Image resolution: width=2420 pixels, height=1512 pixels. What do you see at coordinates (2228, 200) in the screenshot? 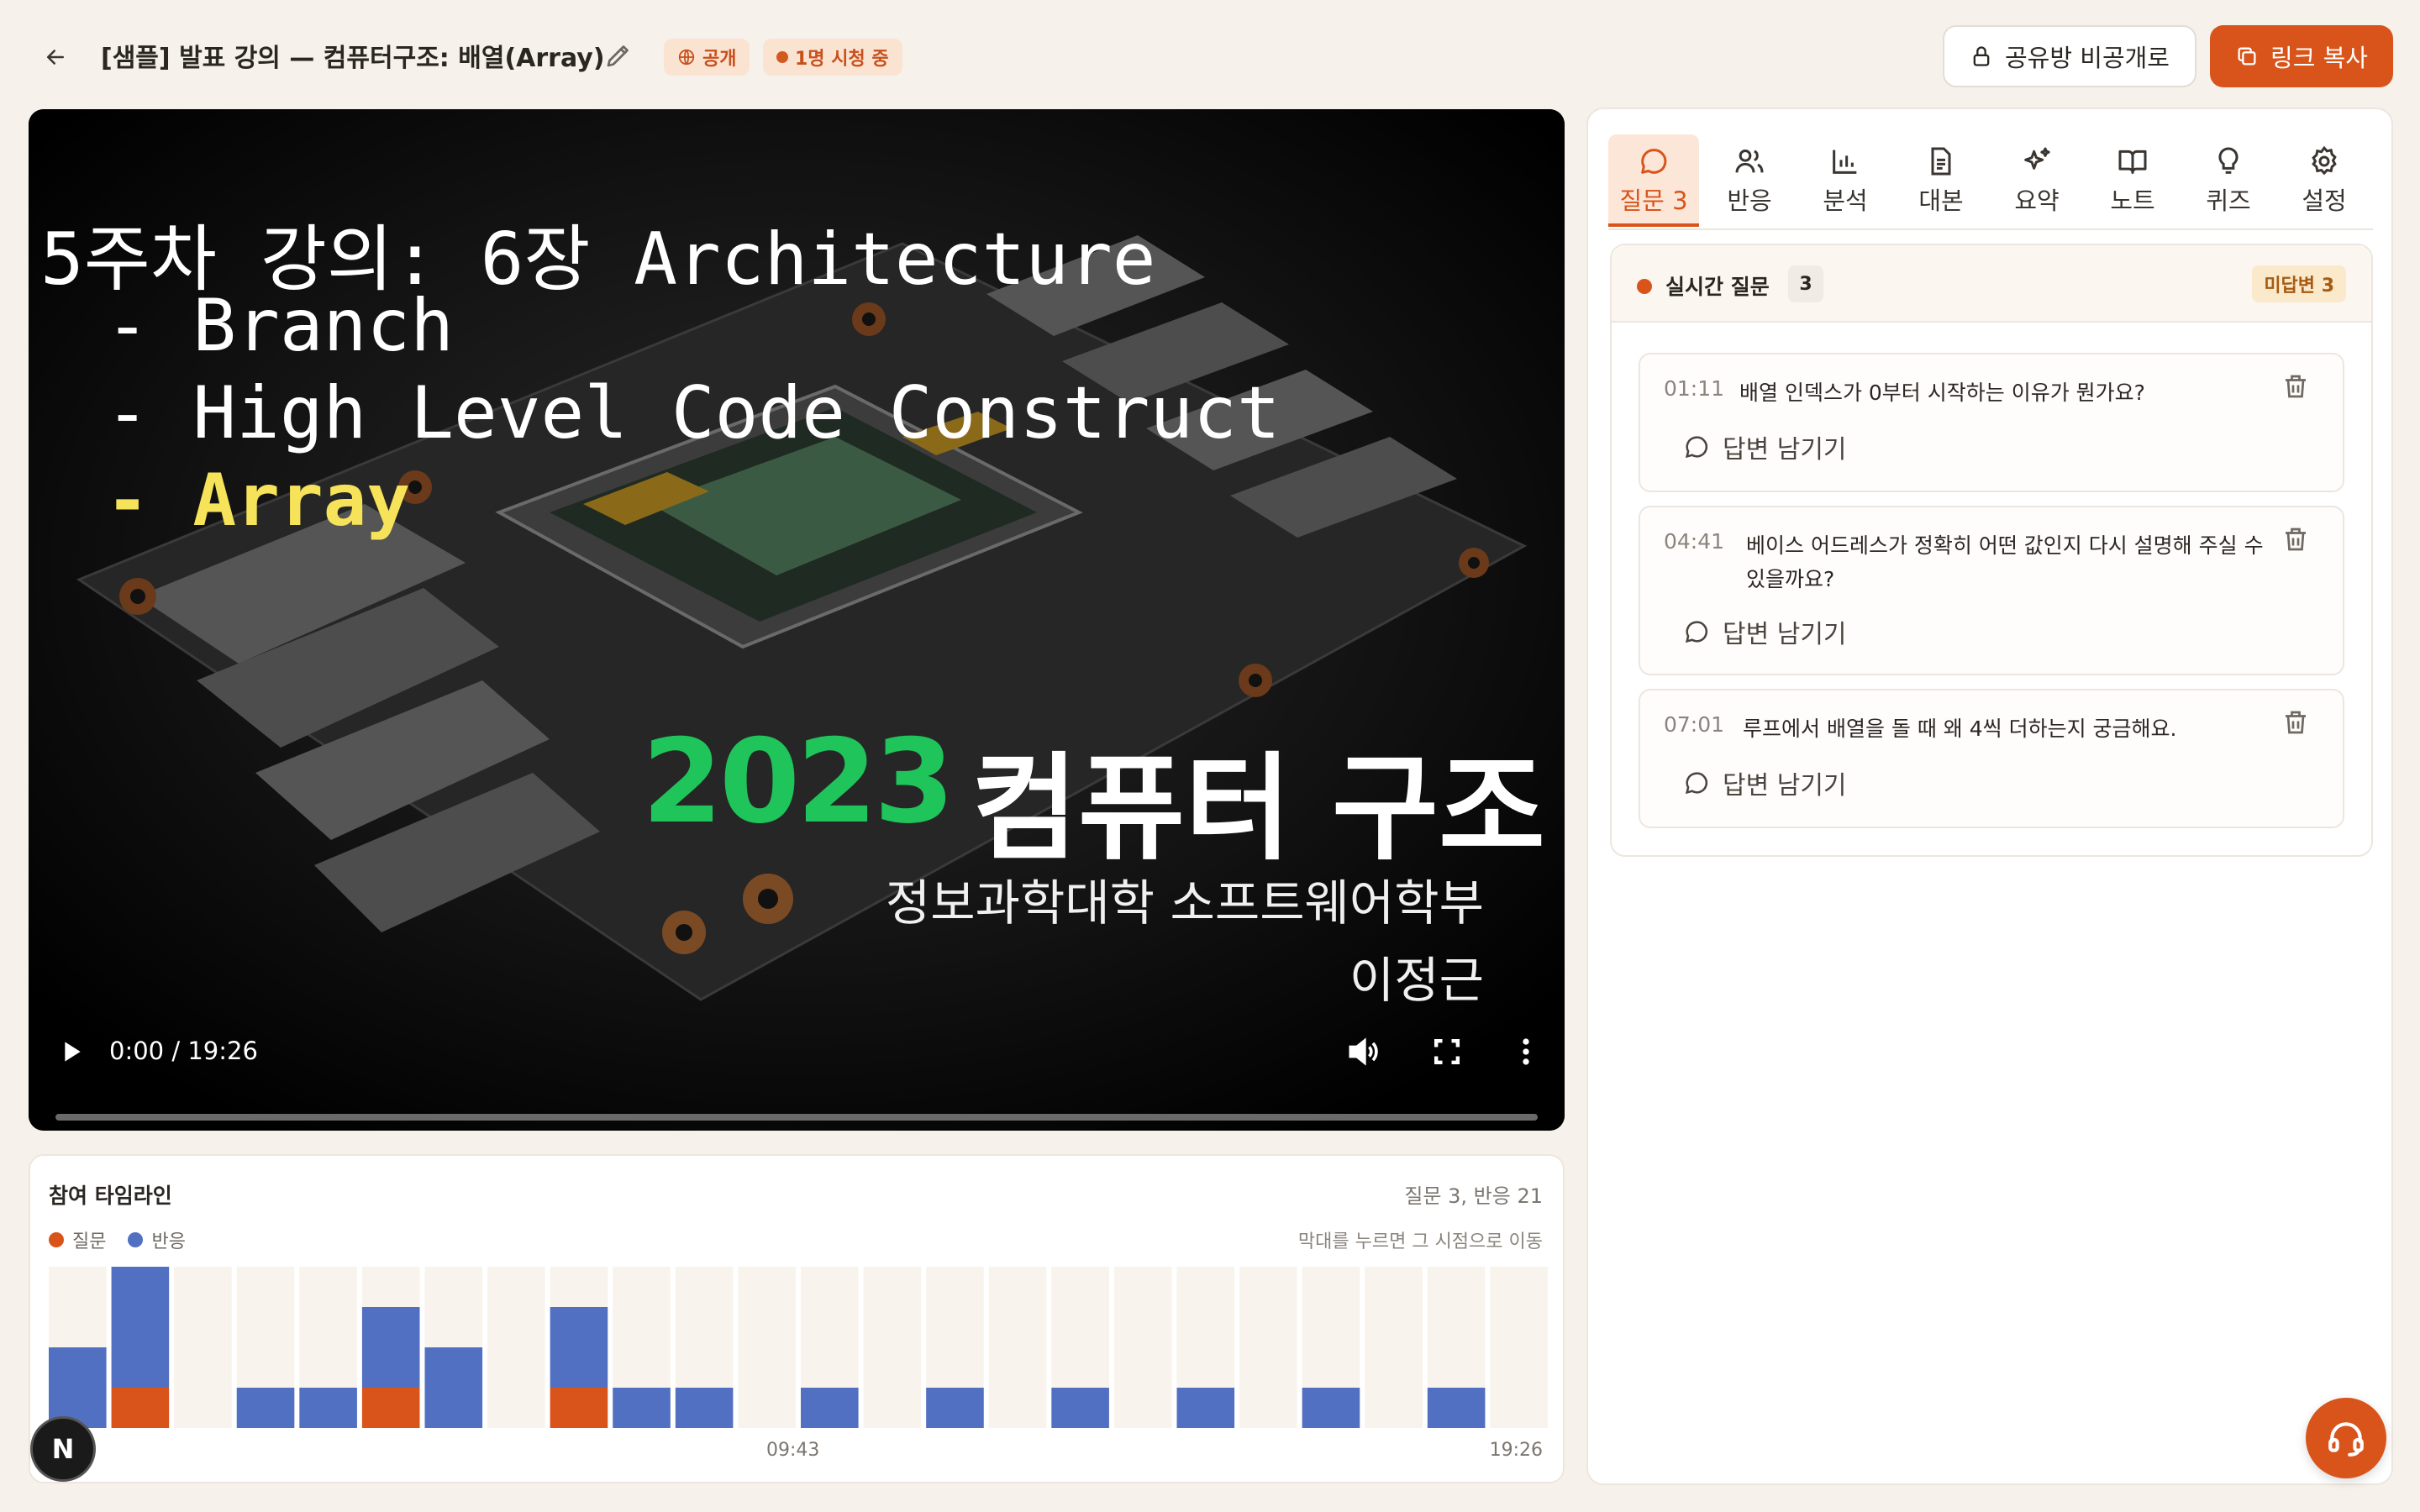
I see `tab-quiz-label: 퀴즈` at bounding box center [2228, 200].